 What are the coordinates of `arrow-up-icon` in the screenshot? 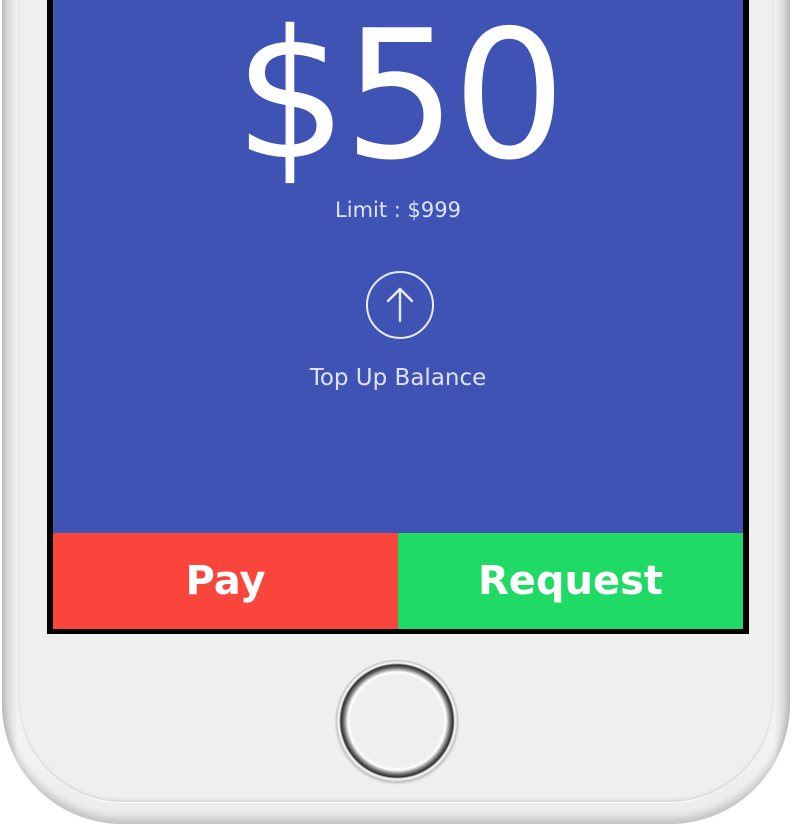 It's located at (400, 305).